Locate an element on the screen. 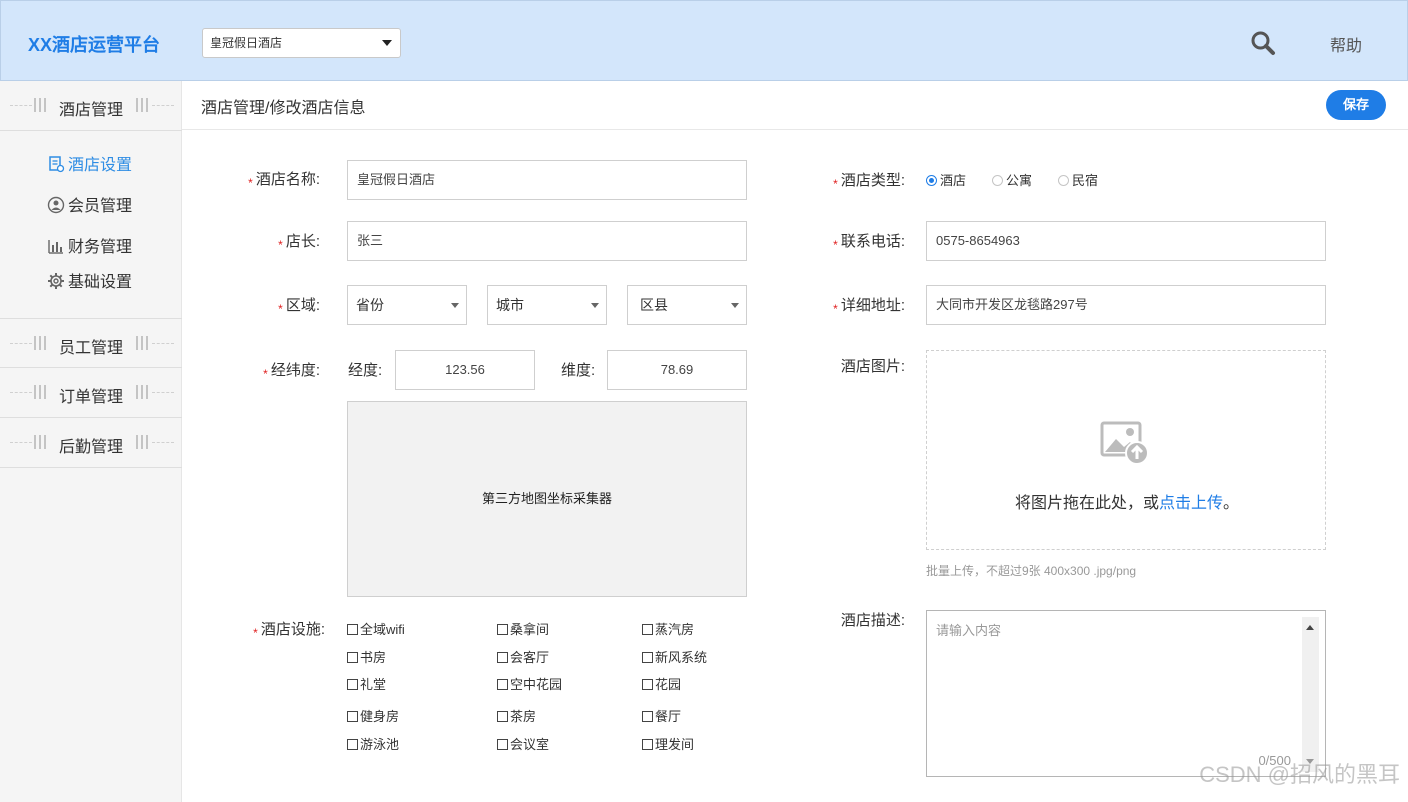  facility-checkbox: 花园 is located at coordinates (661, 683).